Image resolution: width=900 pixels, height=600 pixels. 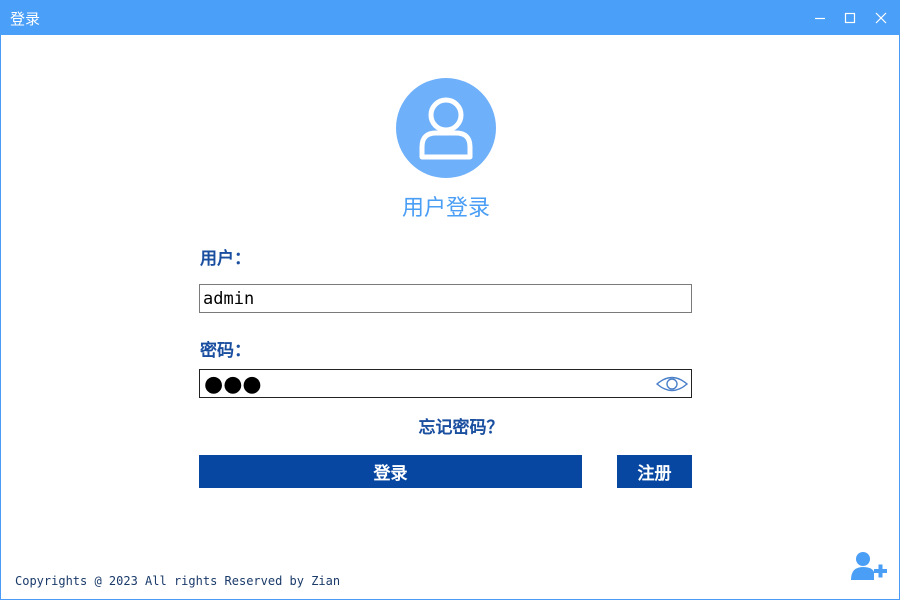 What do you see at coordinates (461, 425) in the screenshot?
I see `forgot-password-link: 忘记密码？` at bounding box center [461, 425].